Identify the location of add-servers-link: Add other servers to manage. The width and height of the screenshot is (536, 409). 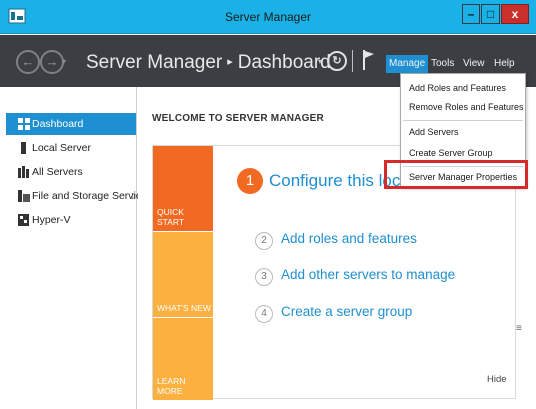
(368, 274).